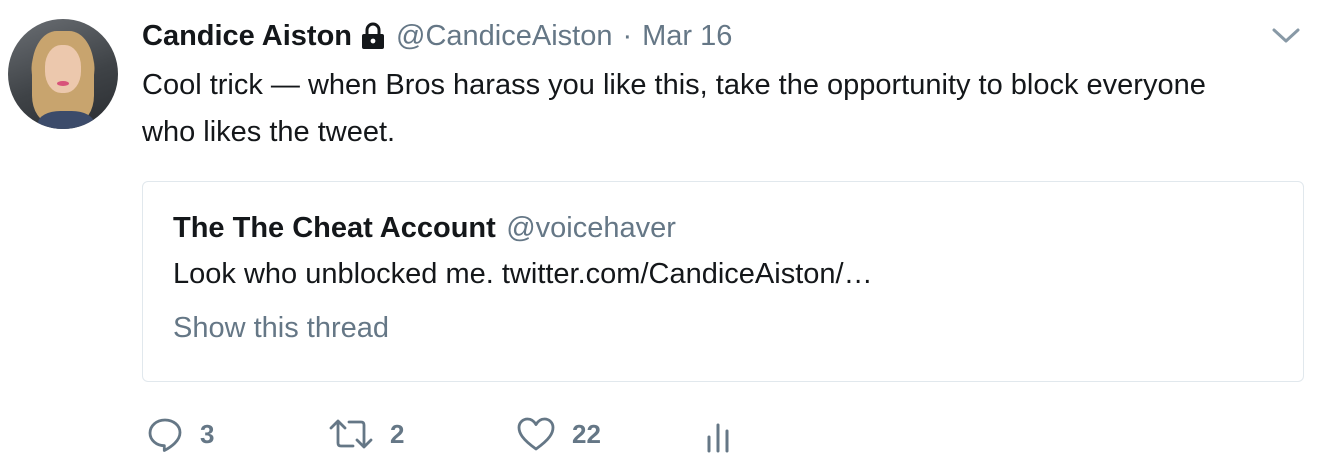 This screenshot has height=470, width=1320. I want to click on tweet-header: Candice Aiston @CandiceAiston · Mar 16, so click(437, 36).